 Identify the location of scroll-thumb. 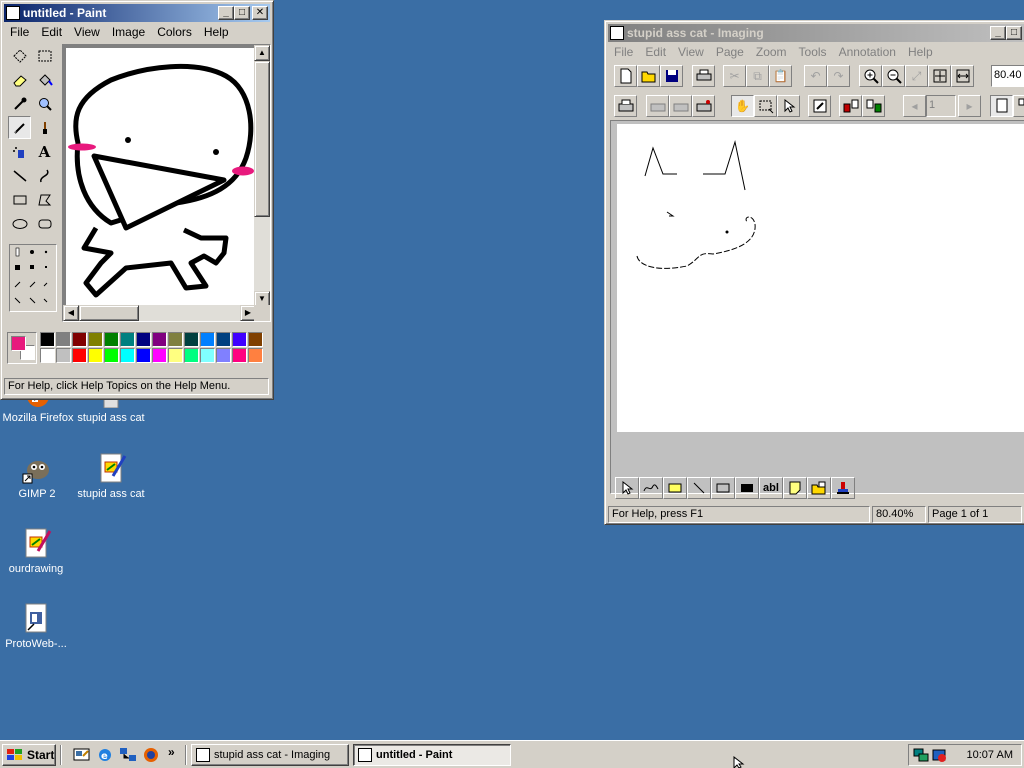
(262, 139).